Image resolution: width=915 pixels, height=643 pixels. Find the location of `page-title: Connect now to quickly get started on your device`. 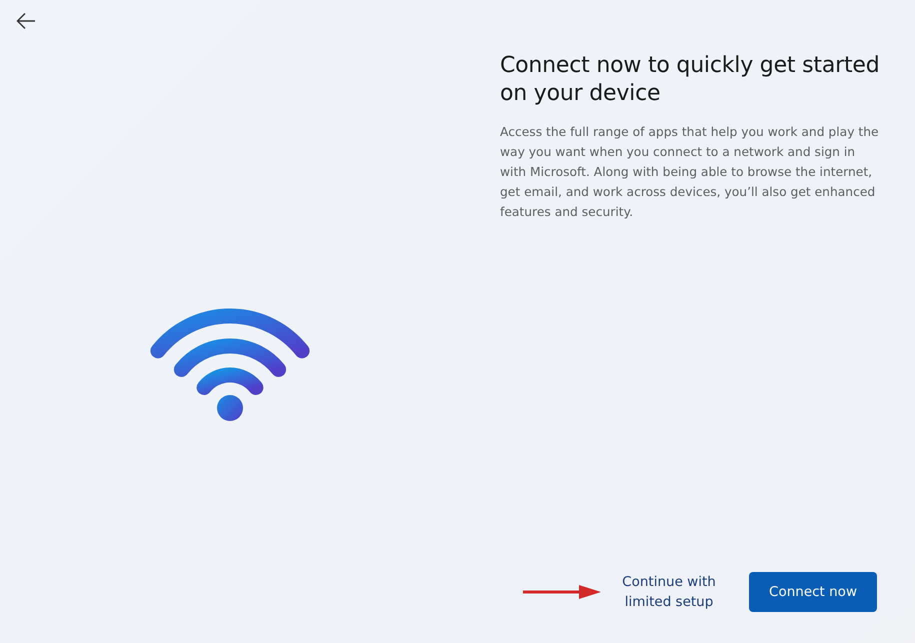

page-title: Connect now to quickly get started on your device is located at coordinates (690, 80).